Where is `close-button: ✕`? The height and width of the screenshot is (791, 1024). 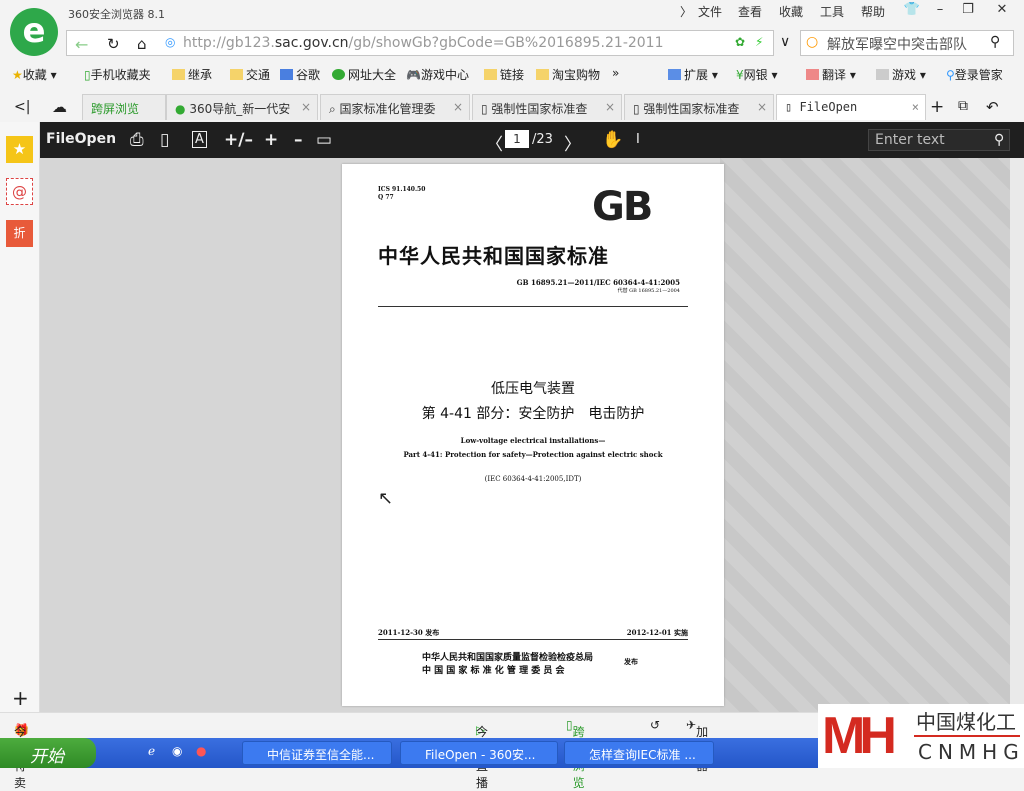
close-button: ✕ is located at coordinates (1002, 10).